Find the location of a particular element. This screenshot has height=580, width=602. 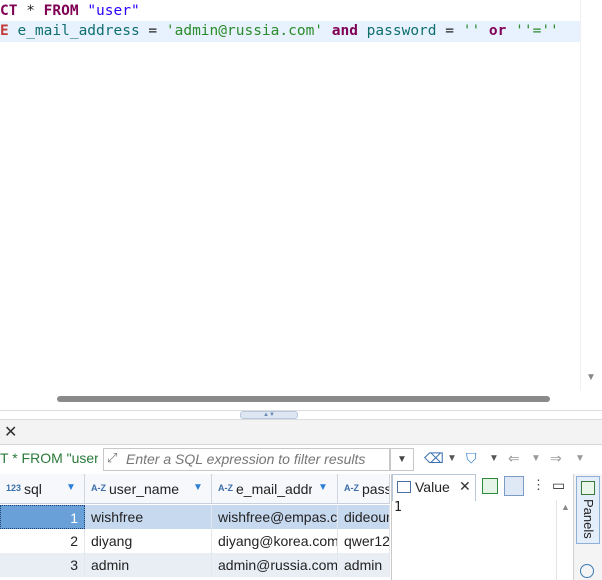

value-tab: Value ✕ is located at coordinates (434, 487).